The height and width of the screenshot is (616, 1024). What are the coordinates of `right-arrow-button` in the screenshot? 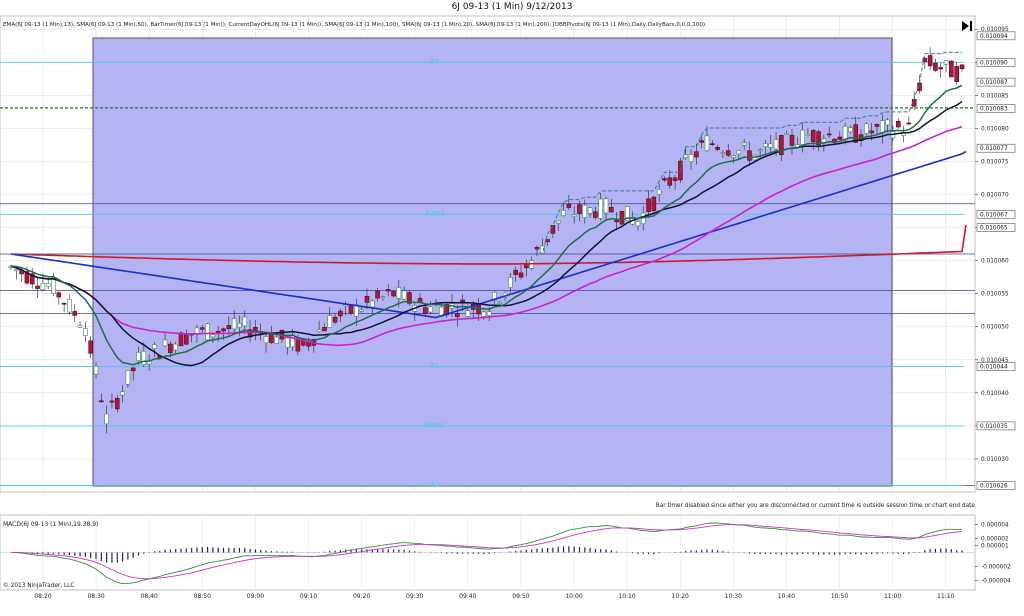 It's located at (967, 26).